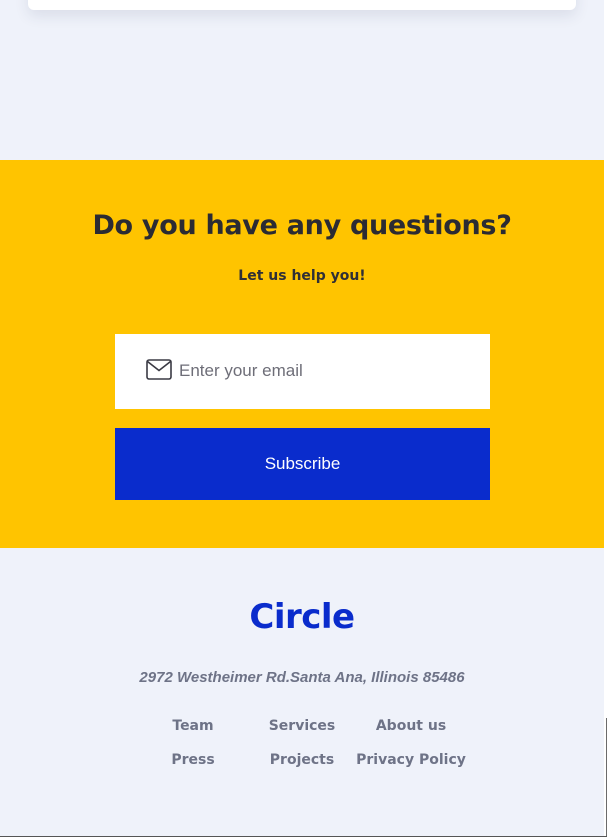 The height and width of the screenshot is (837, 607). What do you see at coordinates (302, 225) in the screenshot?
I see `newsletter-title: Do you have any questions?` at bounding box center [302, 225].